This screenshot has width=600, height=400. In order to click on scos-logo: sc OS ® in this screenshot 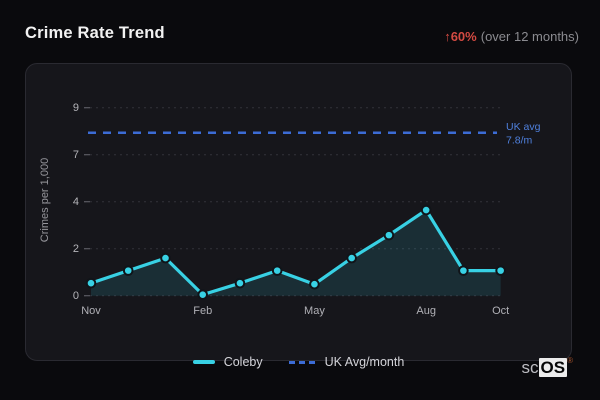, I will do `click(547, 366)`.